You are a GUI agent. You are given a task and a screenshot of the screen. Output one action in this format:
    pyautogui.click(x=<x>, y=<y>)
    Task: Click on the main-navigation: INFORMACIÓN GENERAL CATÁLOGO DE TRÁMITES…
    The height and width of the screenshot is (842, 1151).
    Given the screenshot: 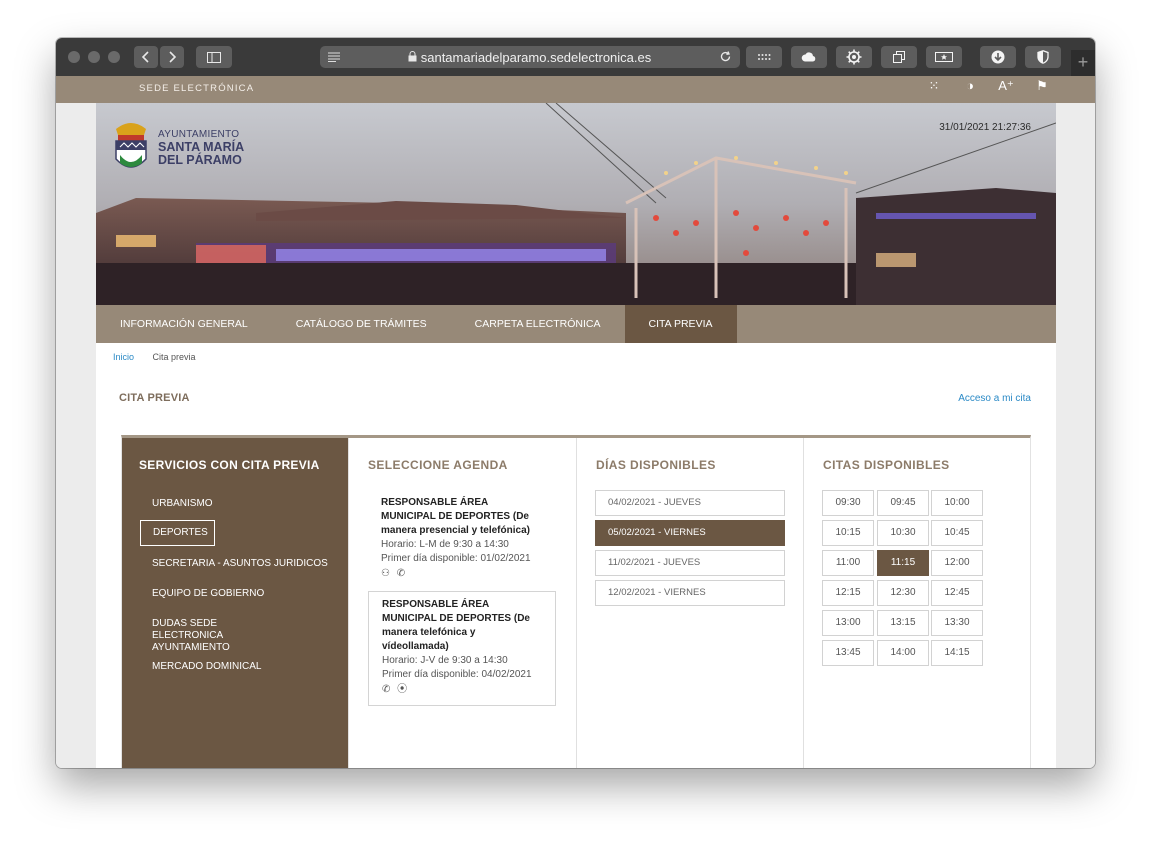 What is the action you would take?
    pyautogui.click(x=576, y=324)
    